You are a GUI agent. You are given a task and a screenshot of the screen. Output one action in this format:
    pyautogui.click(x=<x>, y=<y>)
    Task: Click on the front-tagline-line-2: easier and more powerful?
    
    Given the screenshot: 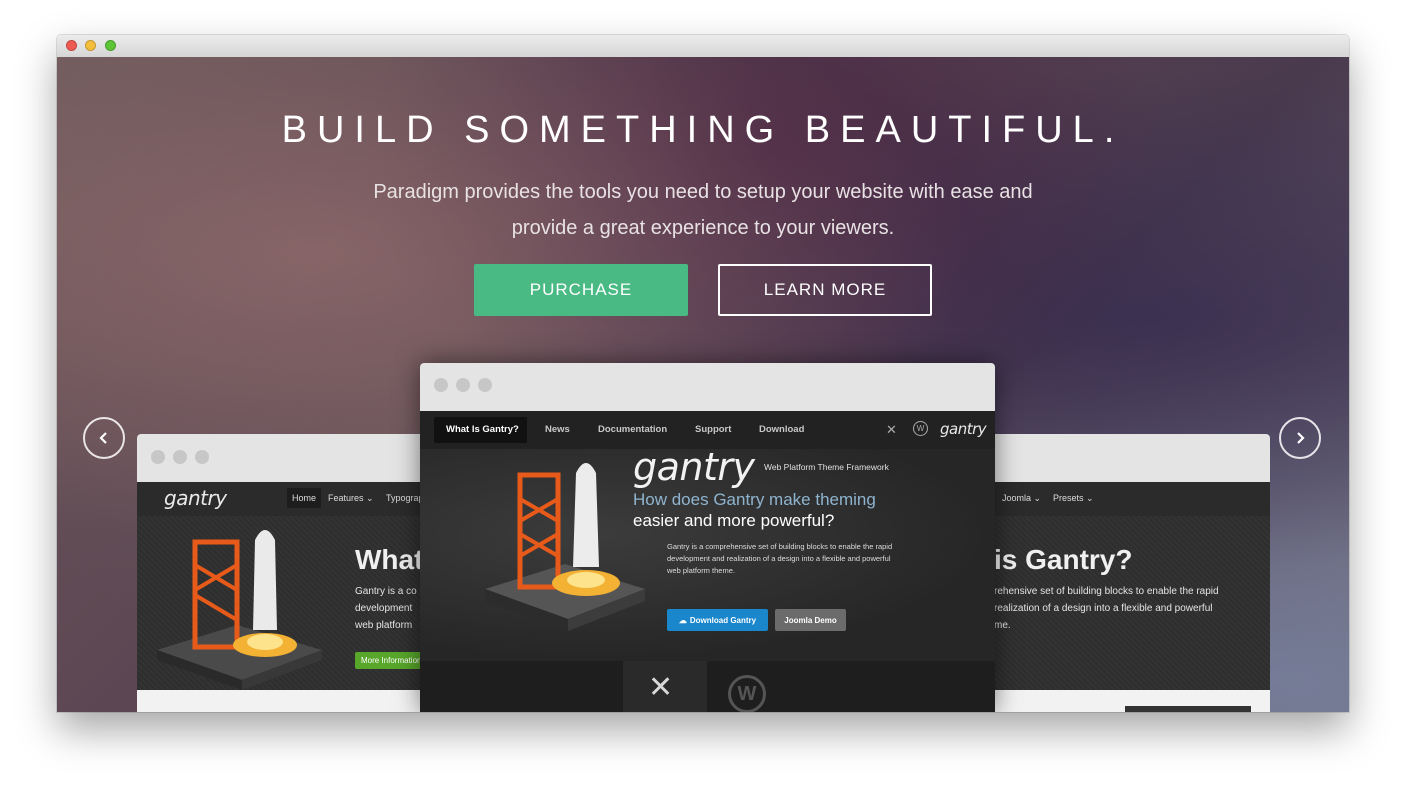 What is the action you would take?
    pyautogui.click(x=734, y=520)
    